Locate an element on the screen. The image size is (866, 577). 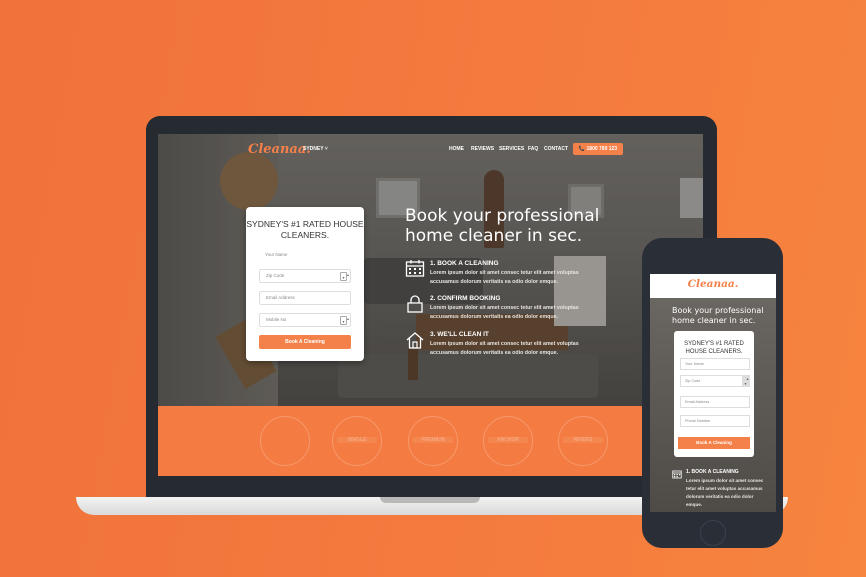
badge-label: SINGLE is located at coordinates (357, 440).